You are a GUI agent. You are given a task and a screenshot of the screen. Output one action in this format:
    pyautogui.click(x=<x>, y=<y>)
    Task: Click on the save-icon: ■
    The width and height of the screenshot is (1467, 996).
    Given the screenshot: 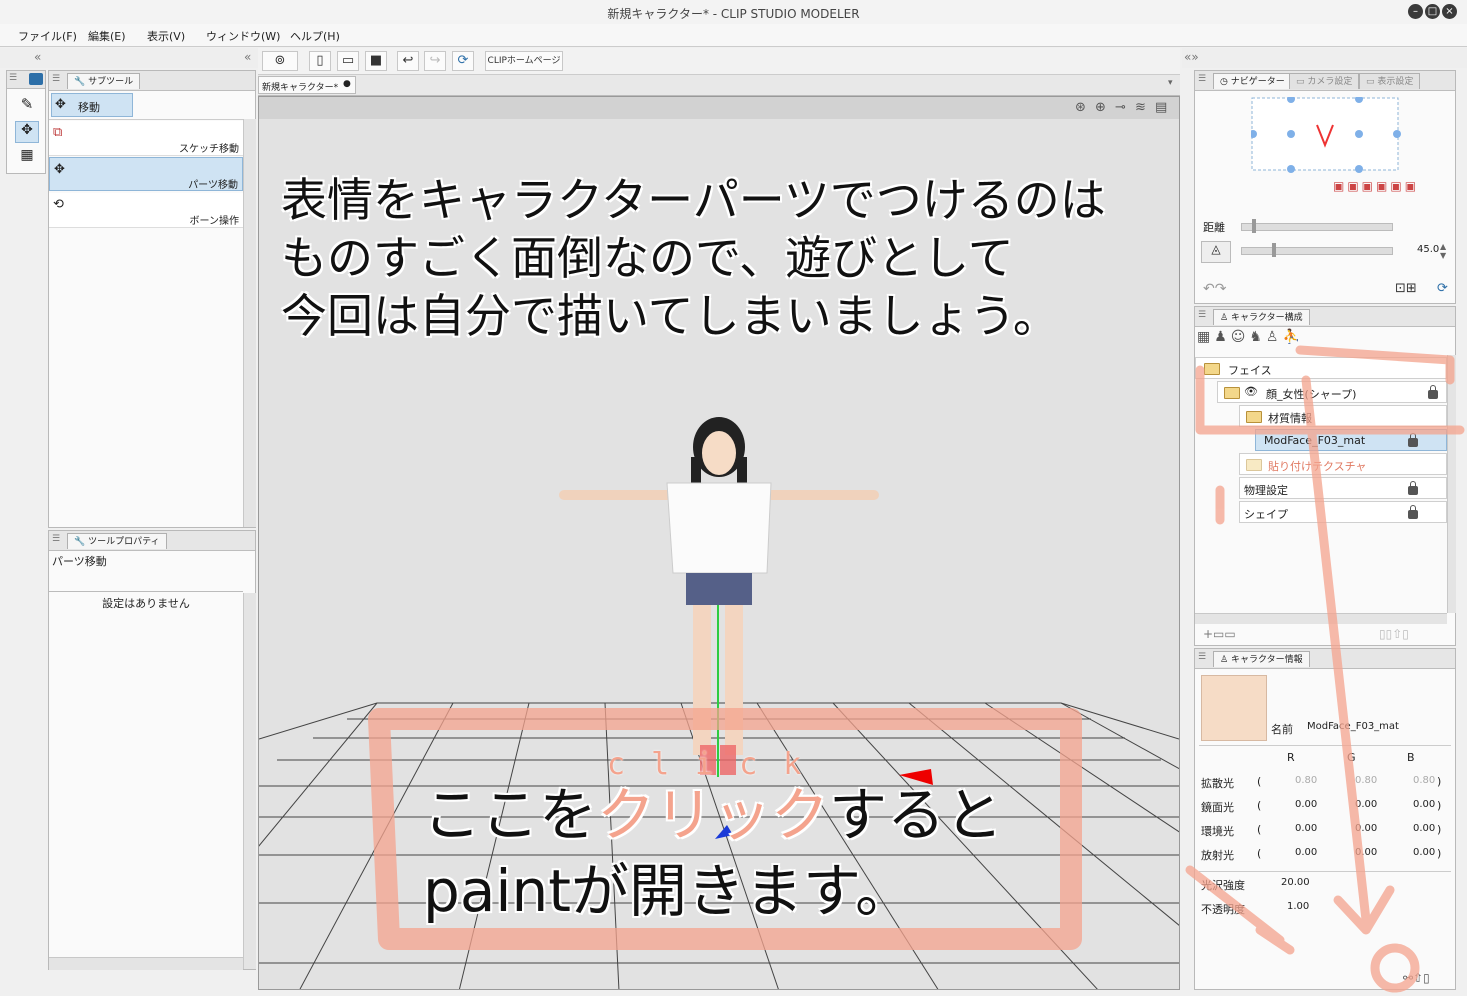 What is the action you would take?
    pyautogui.click(x=376, y=61)
    